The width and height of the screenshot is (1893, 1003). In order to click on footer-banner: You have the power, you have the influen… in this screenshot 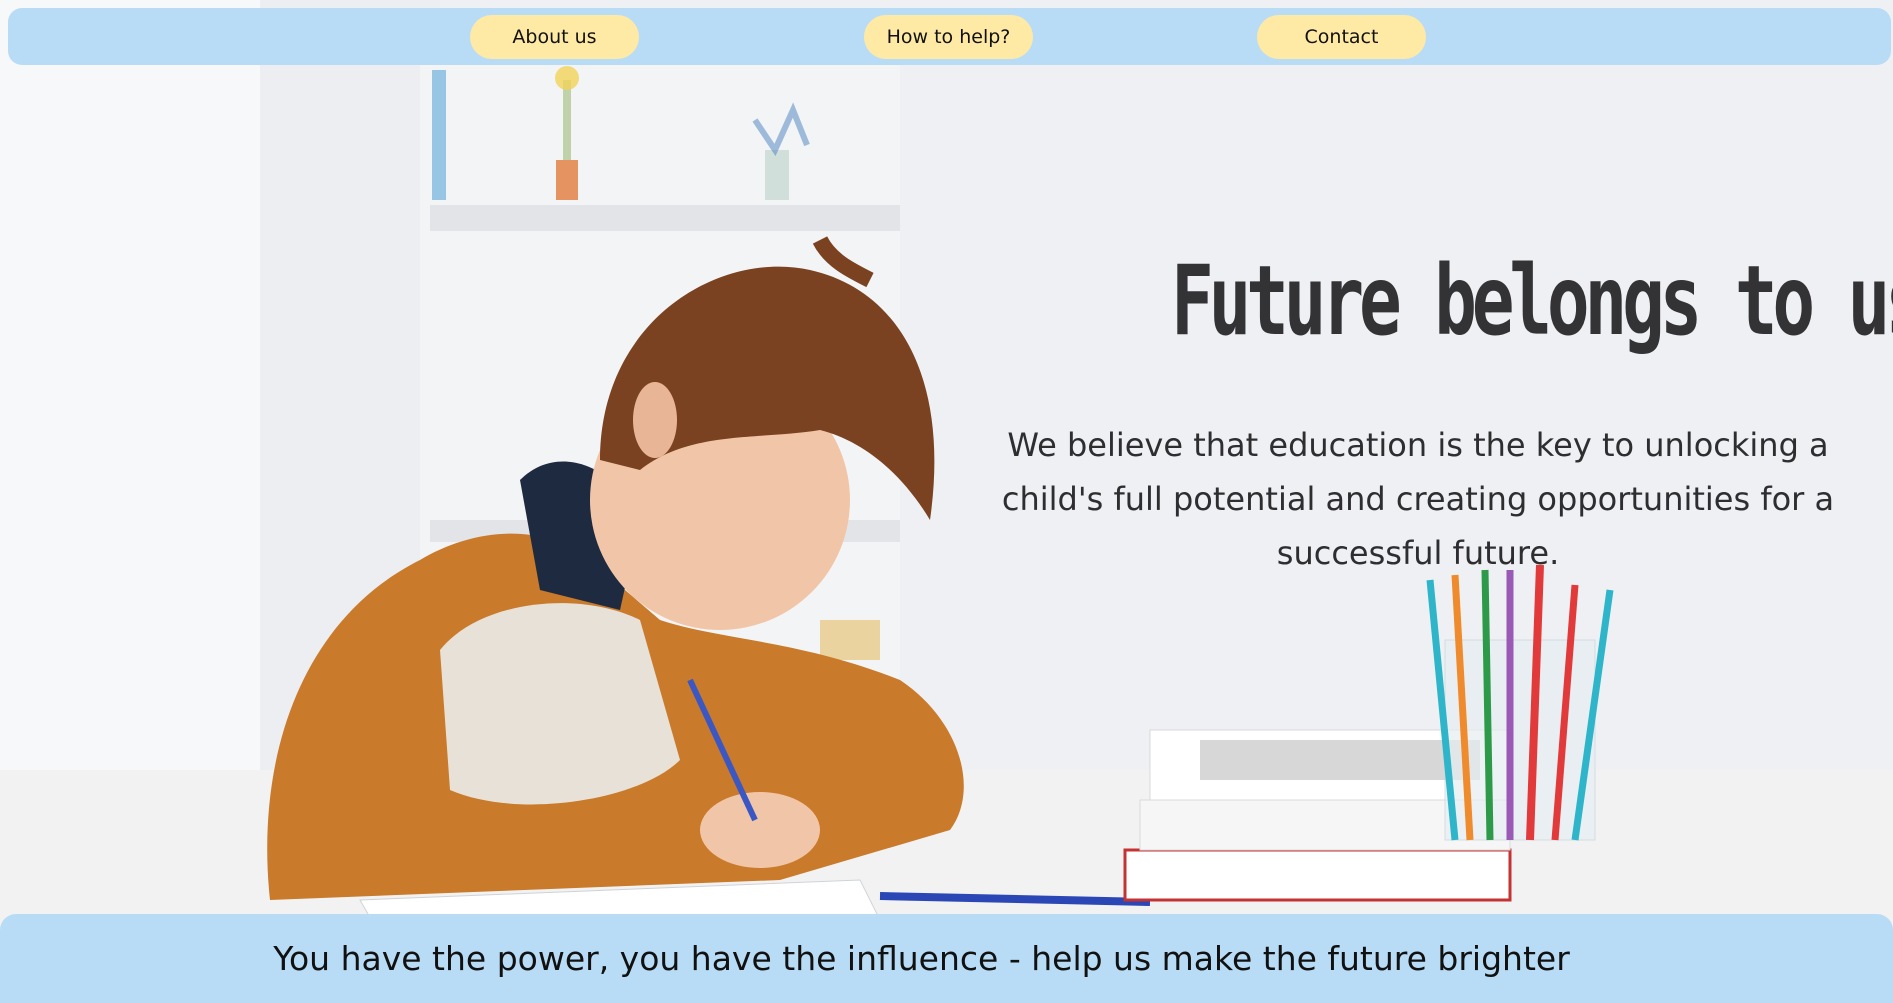, I will do `click(946, 958)`.